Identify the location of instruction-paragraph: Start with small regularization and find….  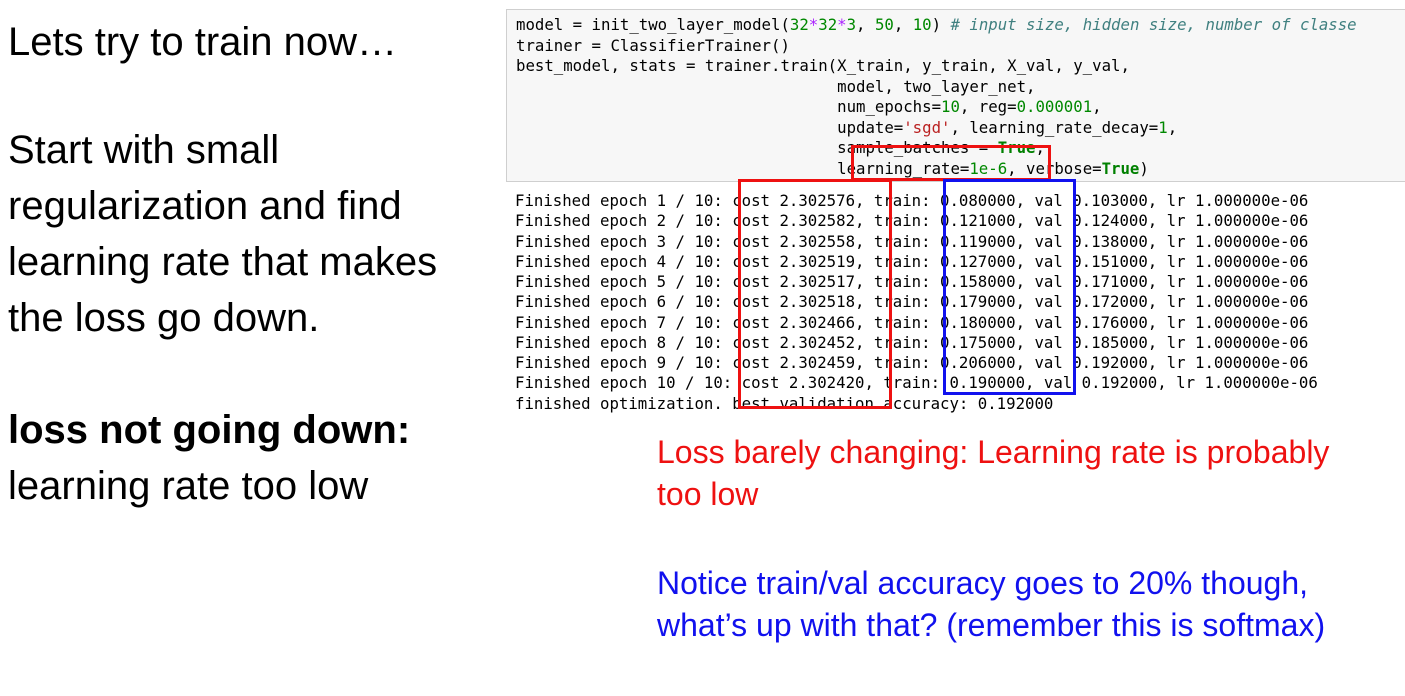
(223, 234).